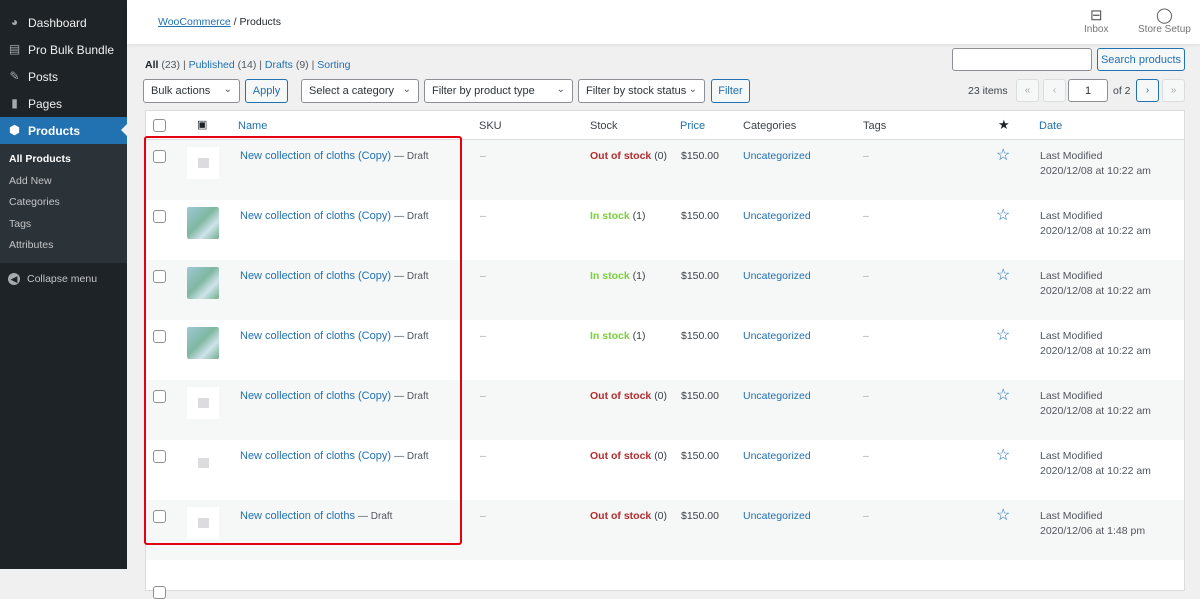 Image resolution: width=1200 pixels, height=599 pixels. I want to click on store-setup-button: ◯ Store Setup, so click(1164, 20).